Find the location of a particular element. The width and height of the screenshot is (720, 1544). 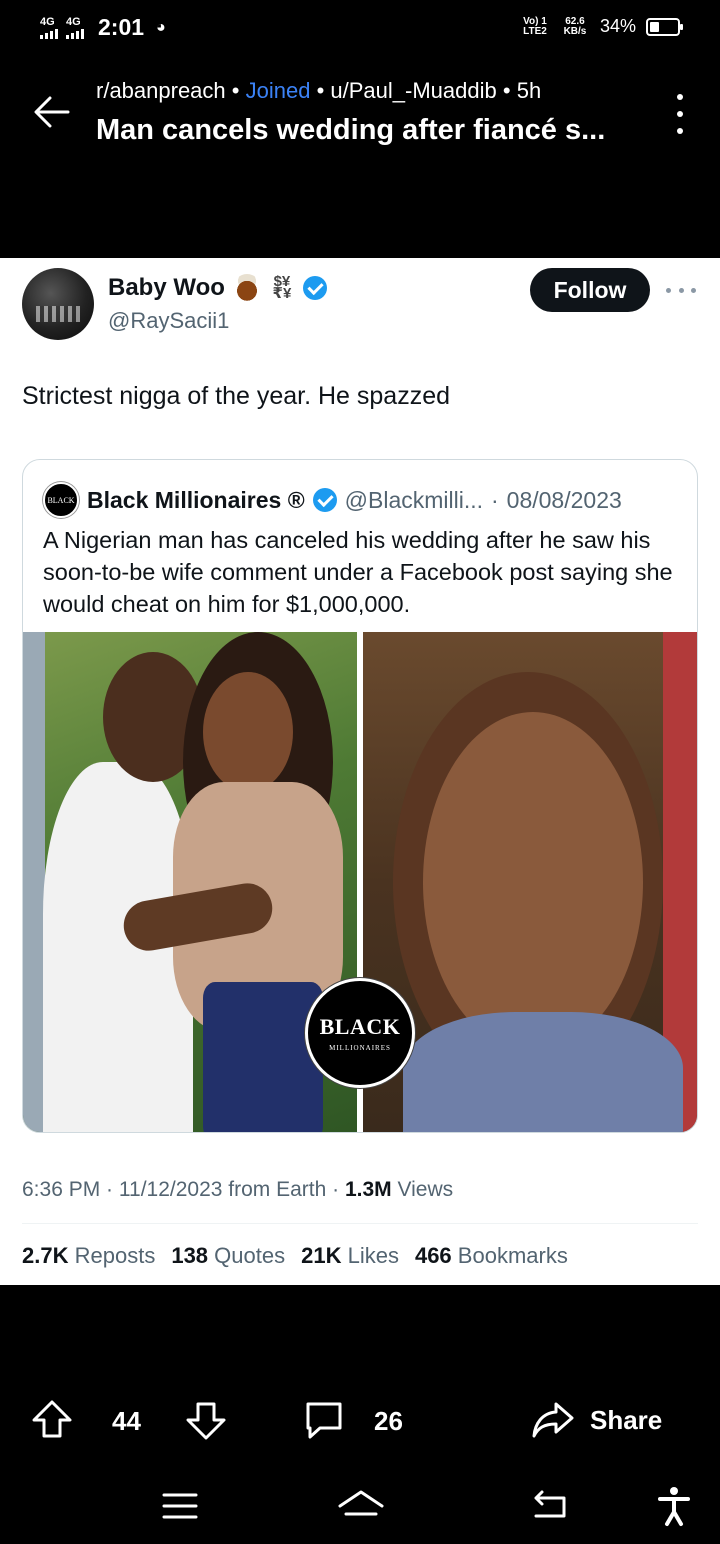

share-label: Share is located at coordinates (626, 1419).